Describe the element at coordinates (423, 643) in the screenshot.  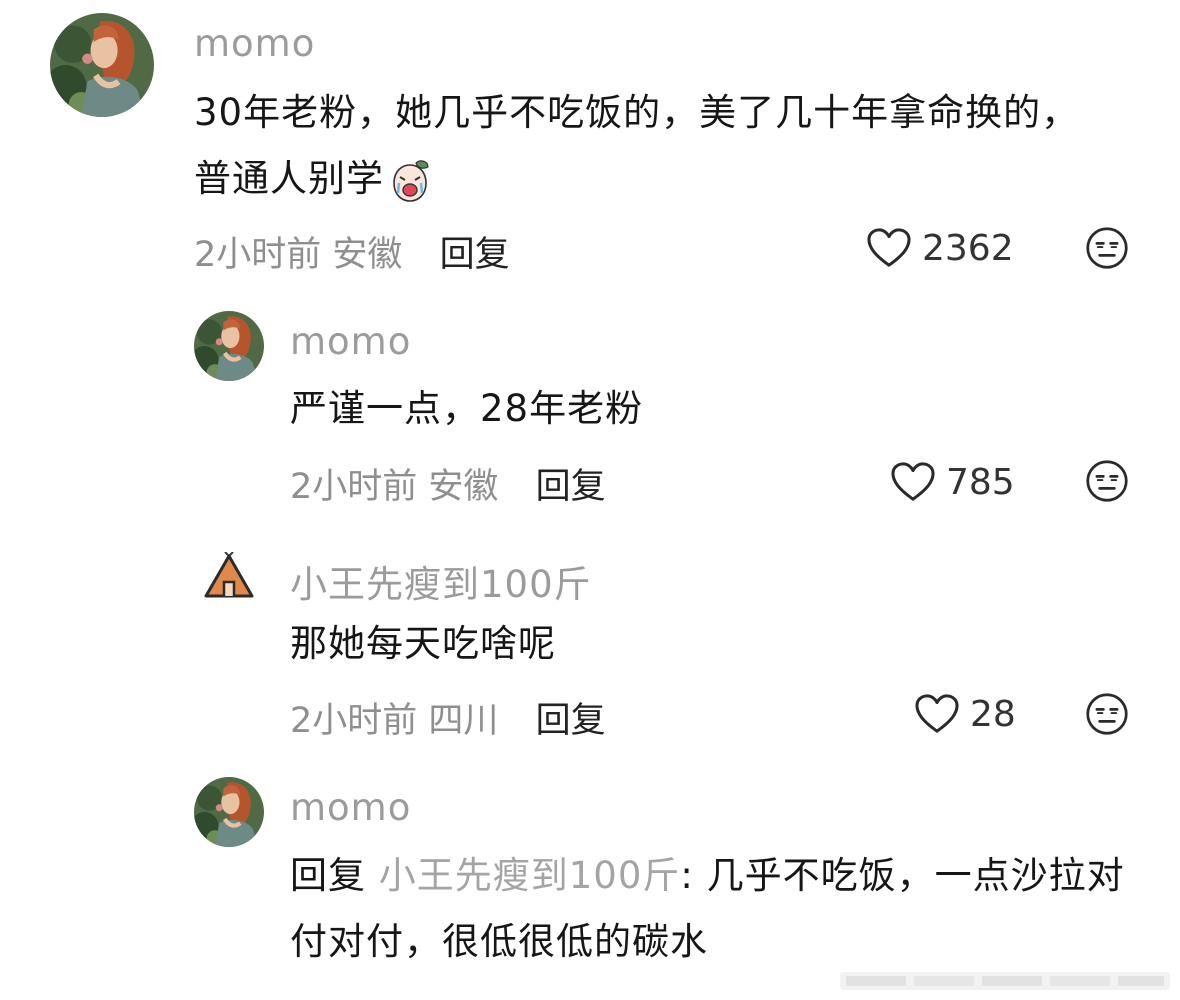
I see `comment-text: 那她每天吃啥呢` at that location.